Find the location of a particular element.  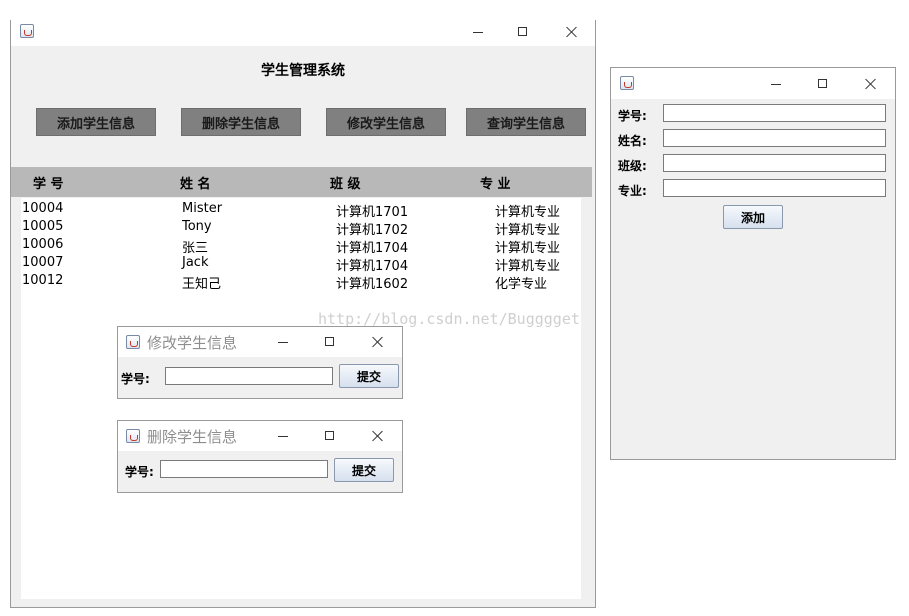

page-title: 学生管理系统 is located at coordinates (303, 71).